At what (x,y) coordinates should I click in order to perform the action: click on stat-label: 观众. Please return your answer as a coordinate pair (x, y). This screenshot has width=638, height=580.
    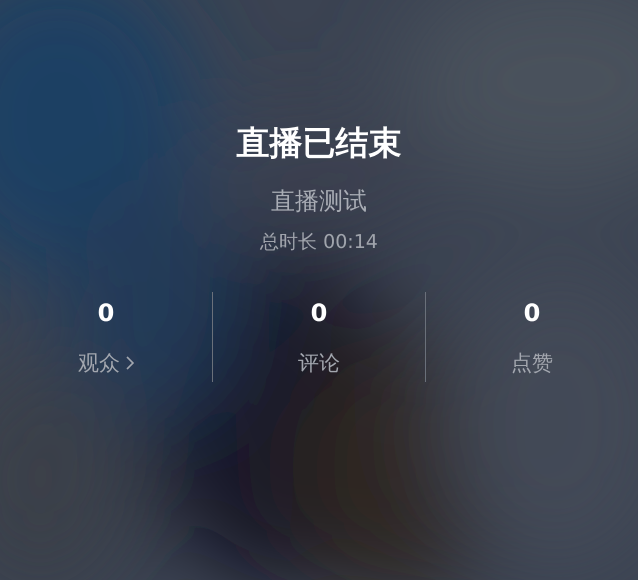
    Looking at the image, I should click on (99, 363).